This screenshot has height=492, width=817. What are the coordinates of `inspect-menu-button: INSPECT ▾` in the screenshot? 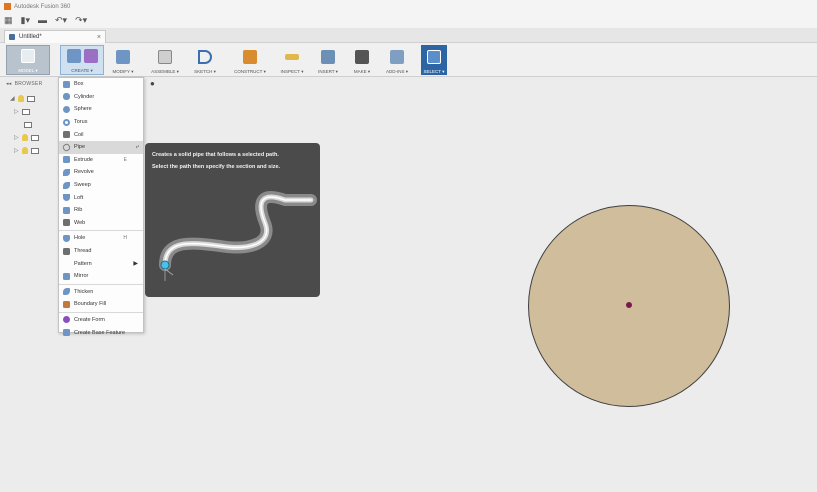 It's located at (292, 60).